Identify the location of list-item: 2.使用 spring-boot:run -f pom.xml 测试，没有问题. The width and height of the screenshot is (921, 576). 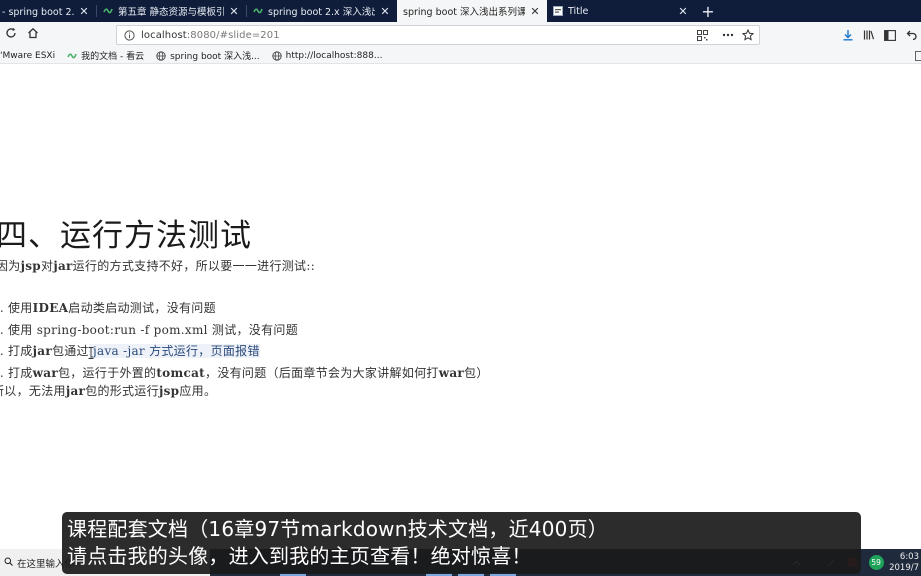
(244, 331).